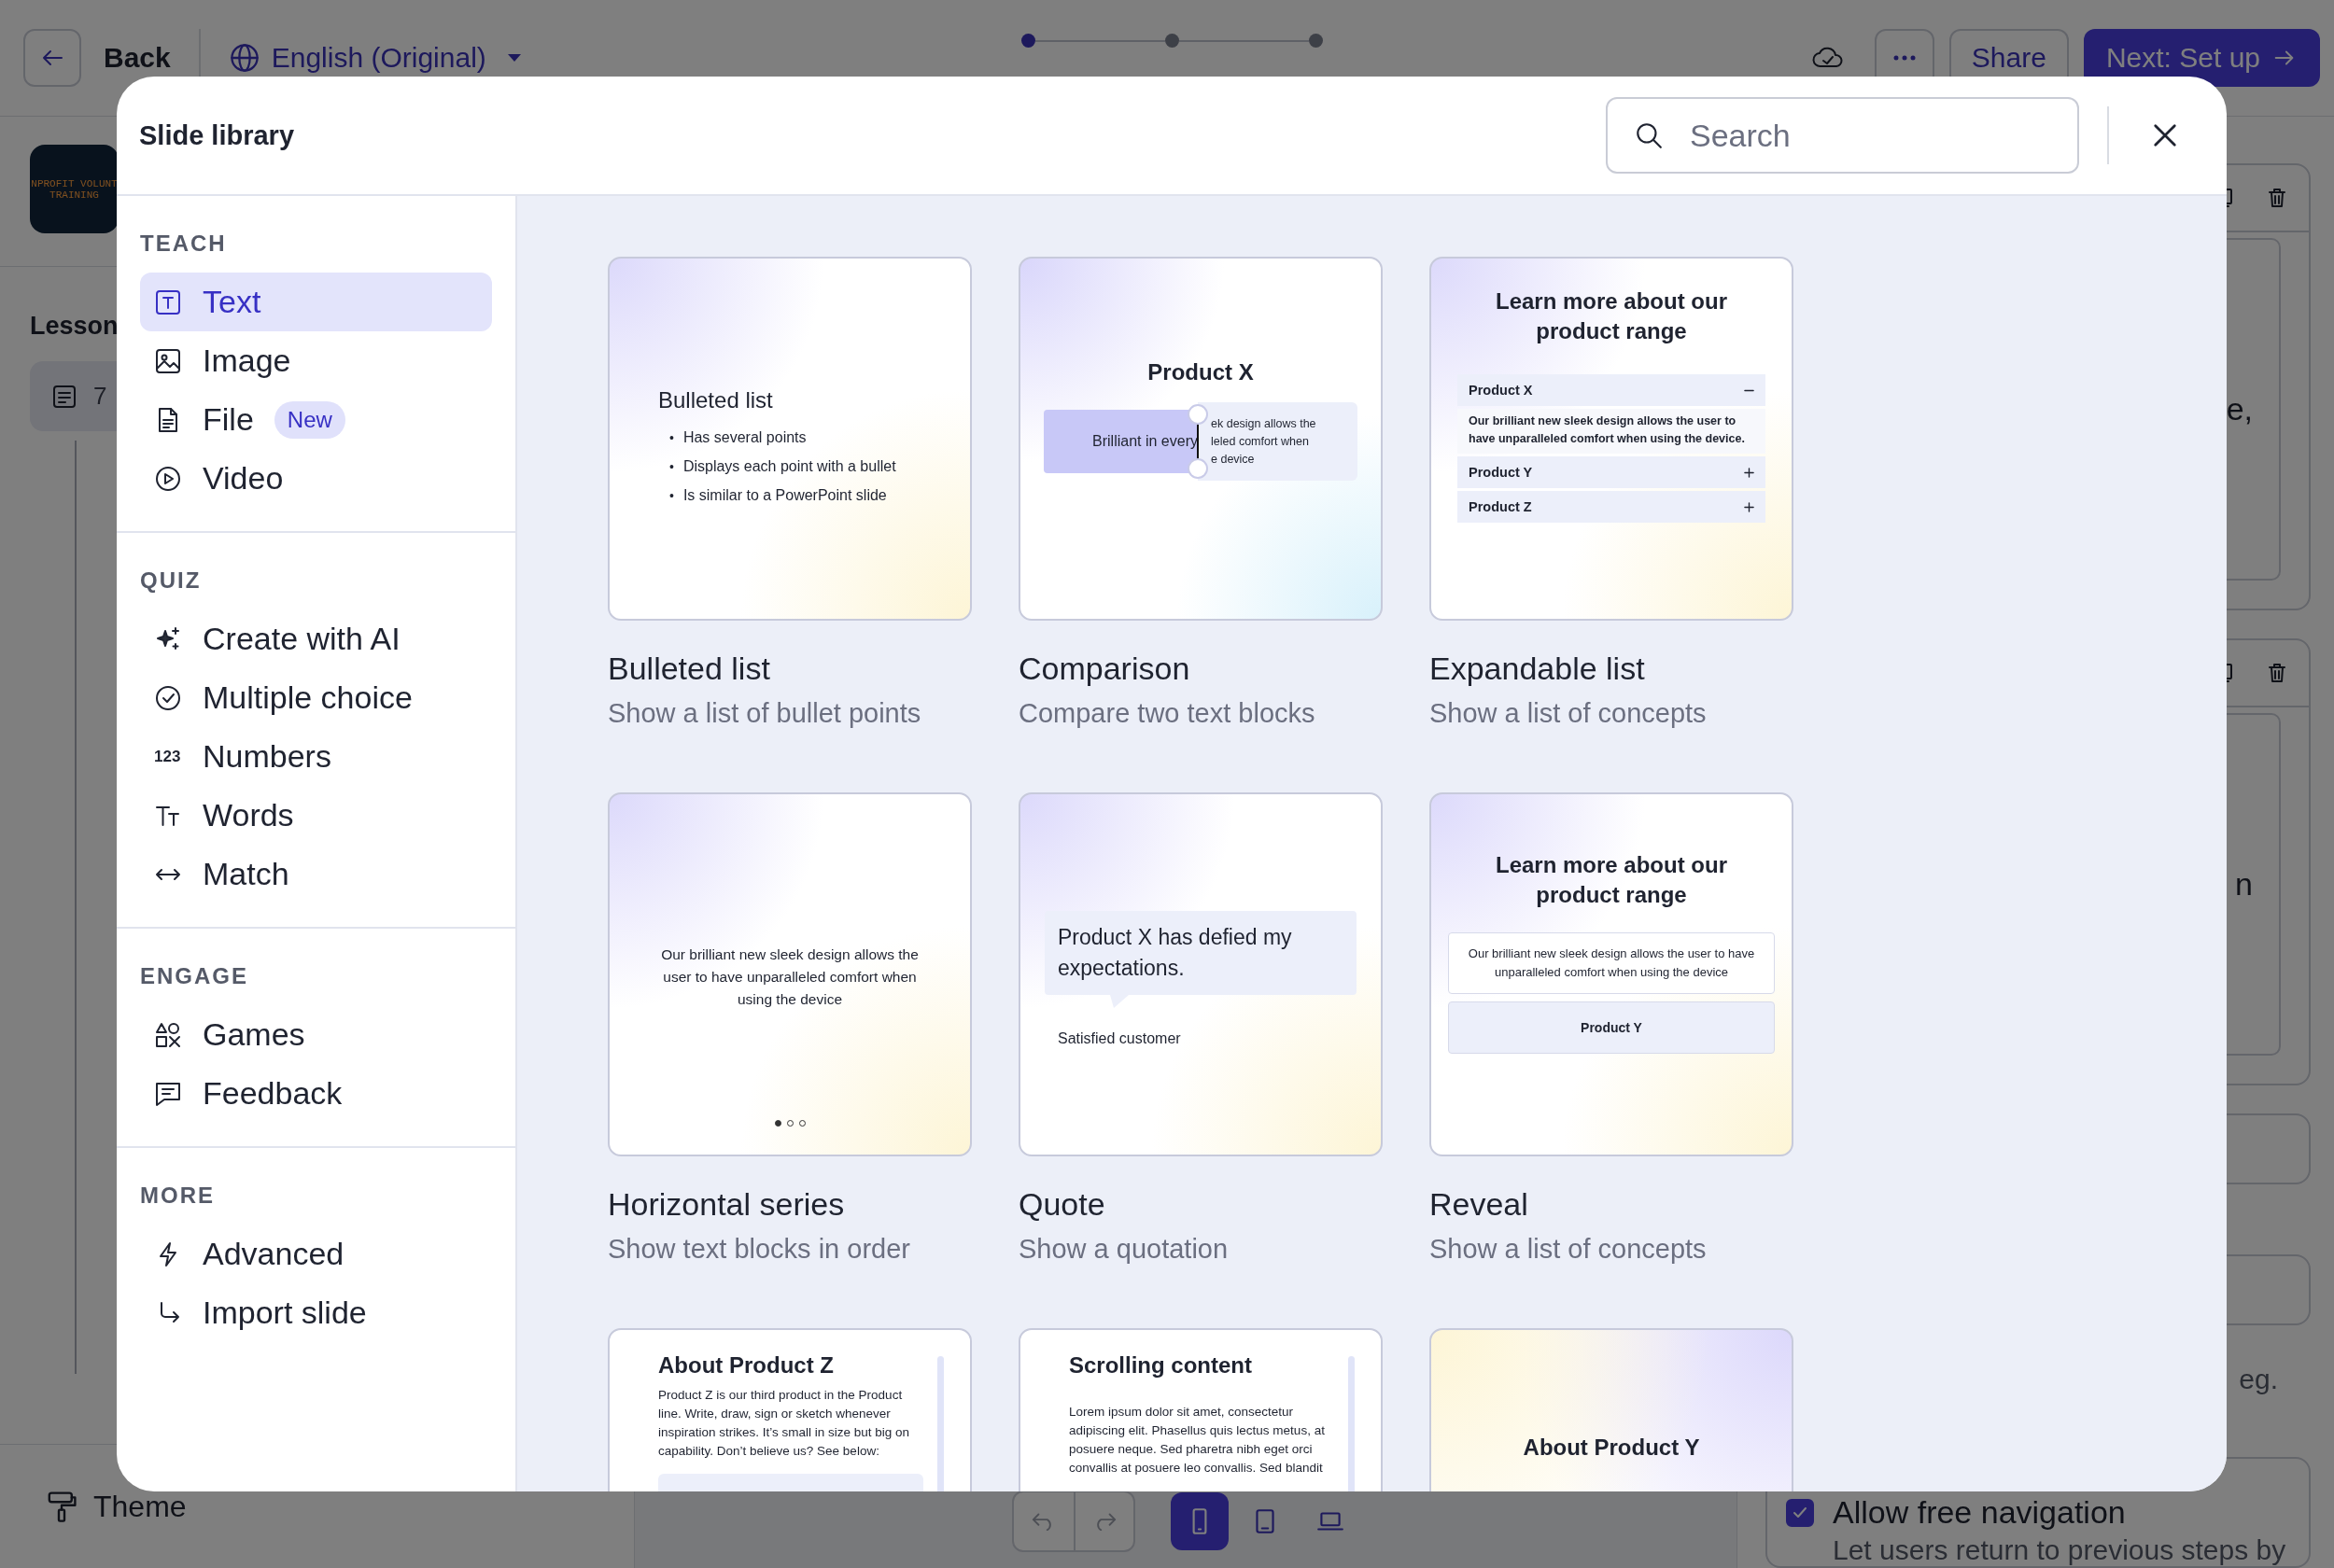 This screenshot has width=2334, height=1568. Describe the element at coordinates (1062, 1204) in the screenshot. I see `card-title: Quote` at that location.